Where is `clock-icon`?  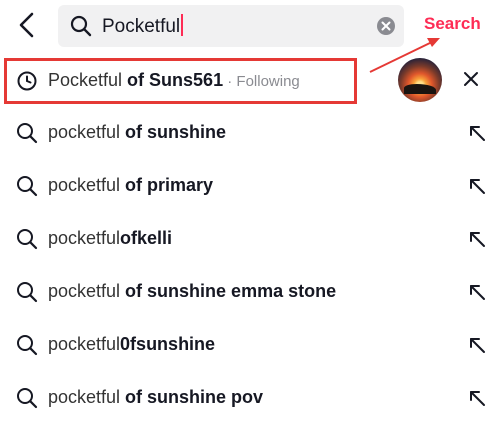 clock-icon is located at coordinates (27, 81).